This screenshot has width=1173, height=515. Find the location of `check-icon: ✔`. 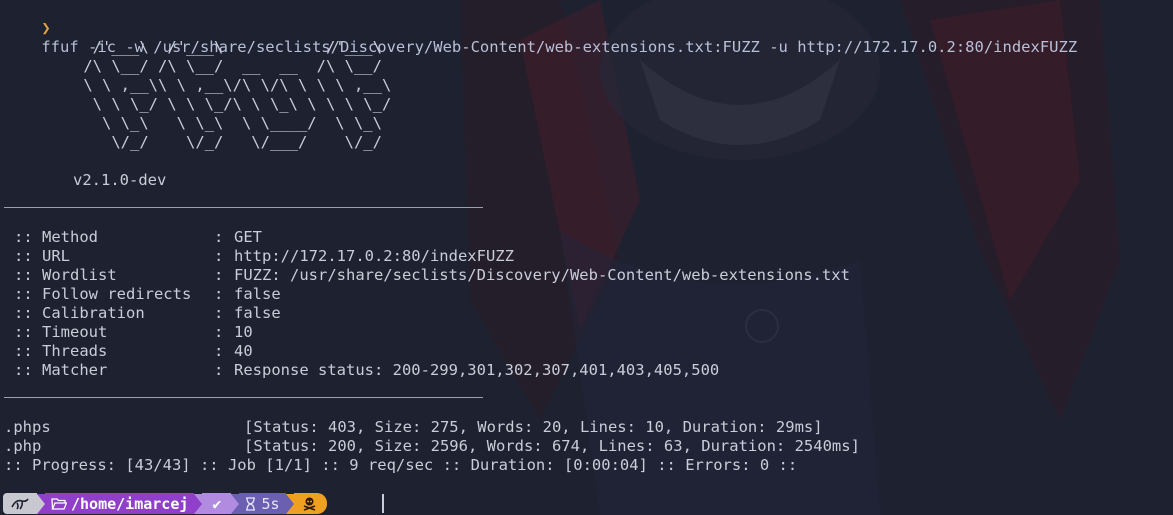

check-icon: ✔ is located at coordinates (217, 503).